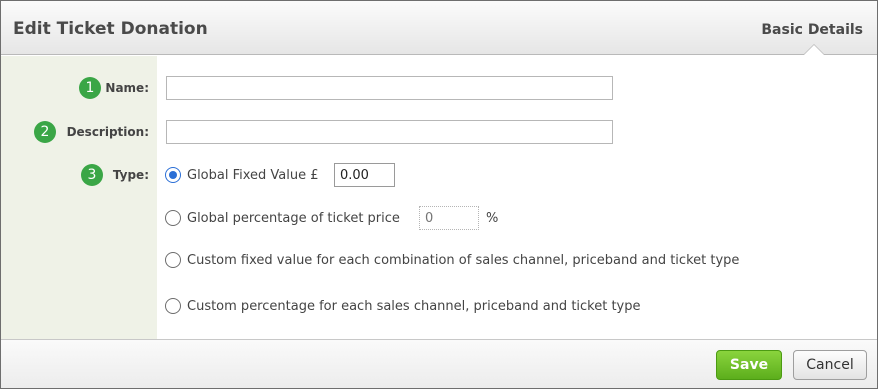  Describe the element at coordinates (92, 175) in the screenshot. I see `step-3-badge: 3` at that location.